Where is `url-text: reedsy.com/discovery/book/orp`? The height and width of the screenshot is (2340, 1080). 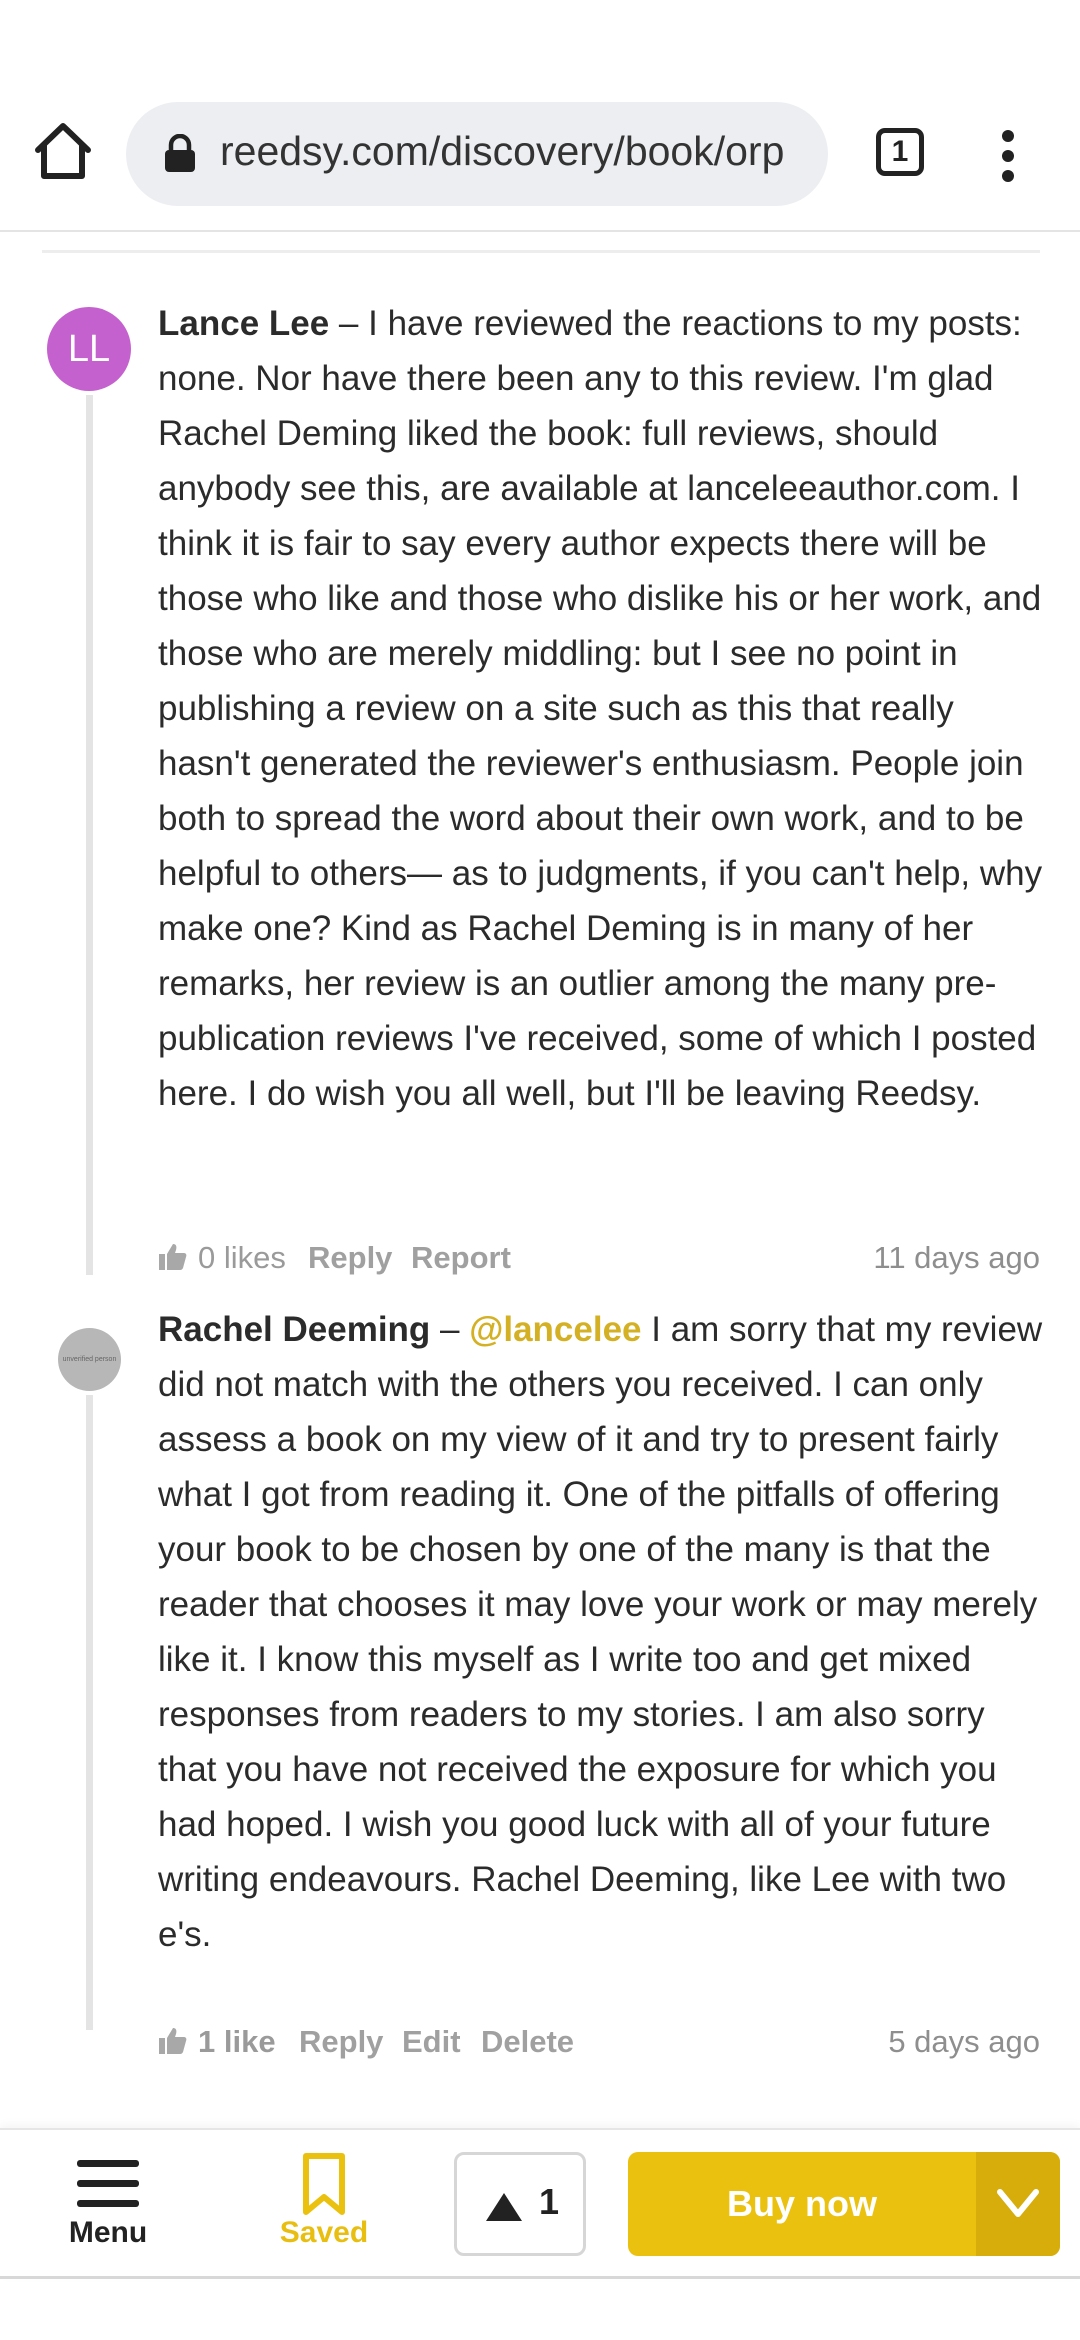
url-text: reedsy.com/discovery/book/orp is located at coordinates (502, 151).